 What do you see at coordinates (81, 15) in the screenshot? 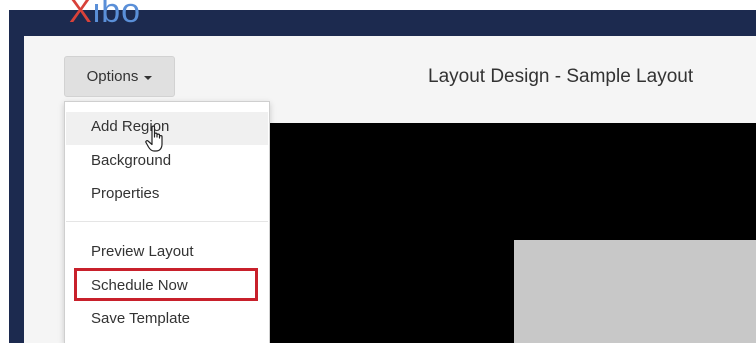
I see `logo-x: X` at bounding box center [81, 15].